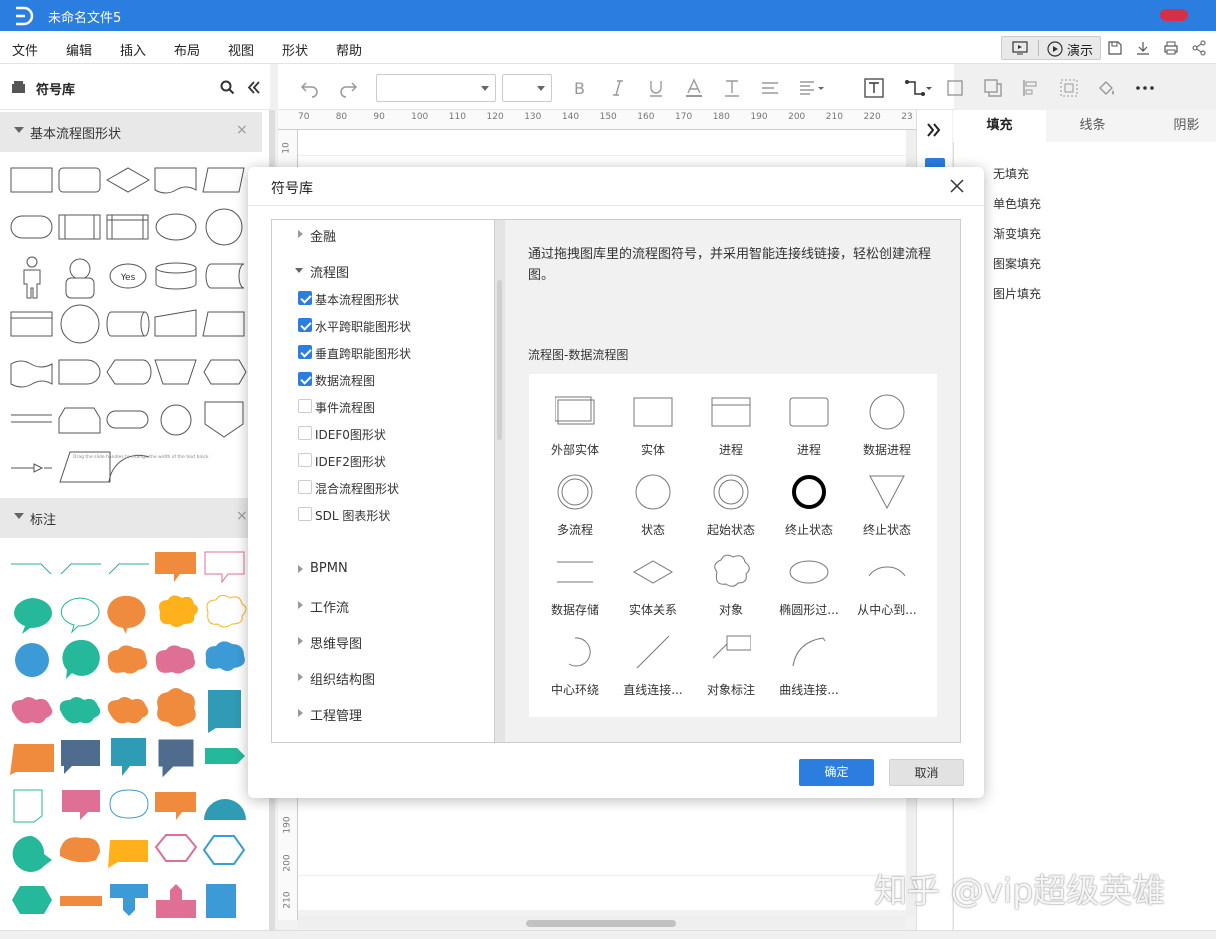  I want to click on section-basic-flowchart: 基本流程图形状 ×, so click(131, 132).